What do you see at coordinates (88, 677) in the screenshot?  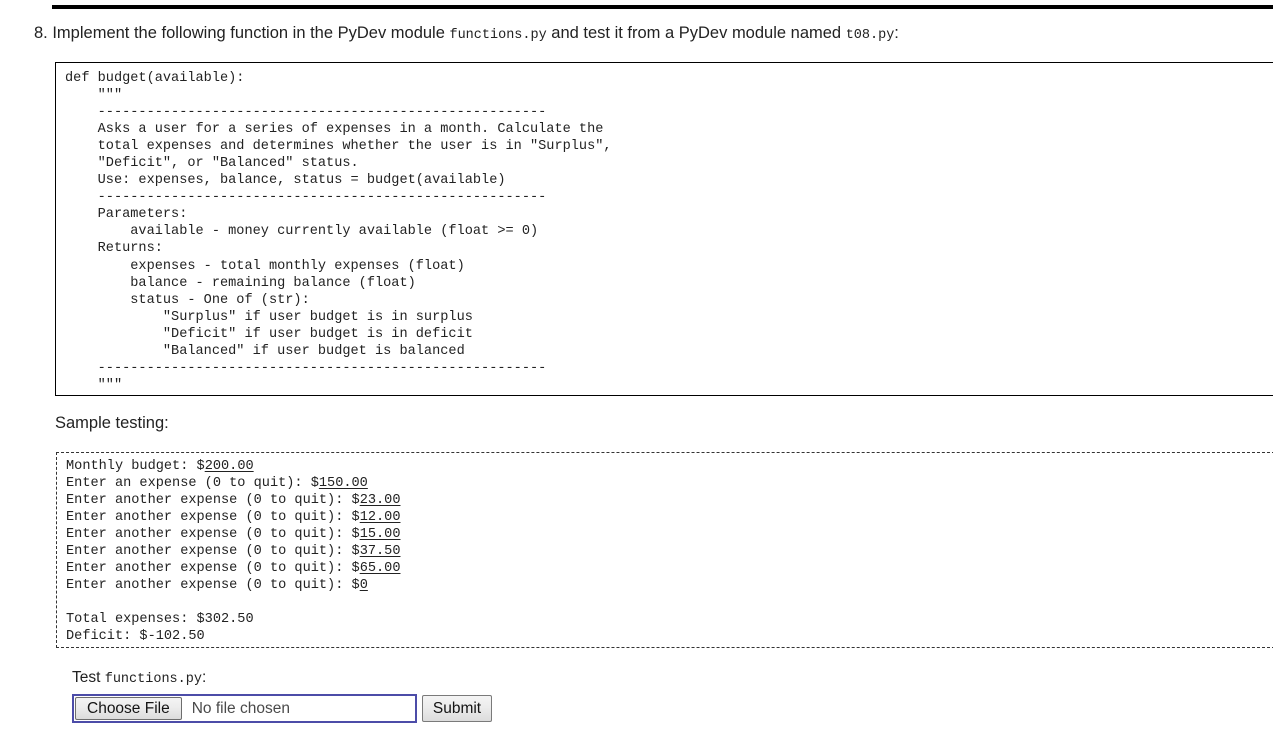 I see `test-label-prefix: Test` at bounding box center [88, 677].